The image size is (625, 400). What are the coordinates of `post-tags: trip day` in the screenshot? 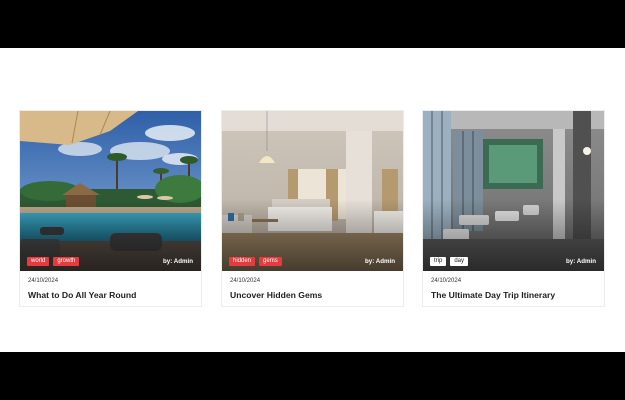 It's located at (449, 261).